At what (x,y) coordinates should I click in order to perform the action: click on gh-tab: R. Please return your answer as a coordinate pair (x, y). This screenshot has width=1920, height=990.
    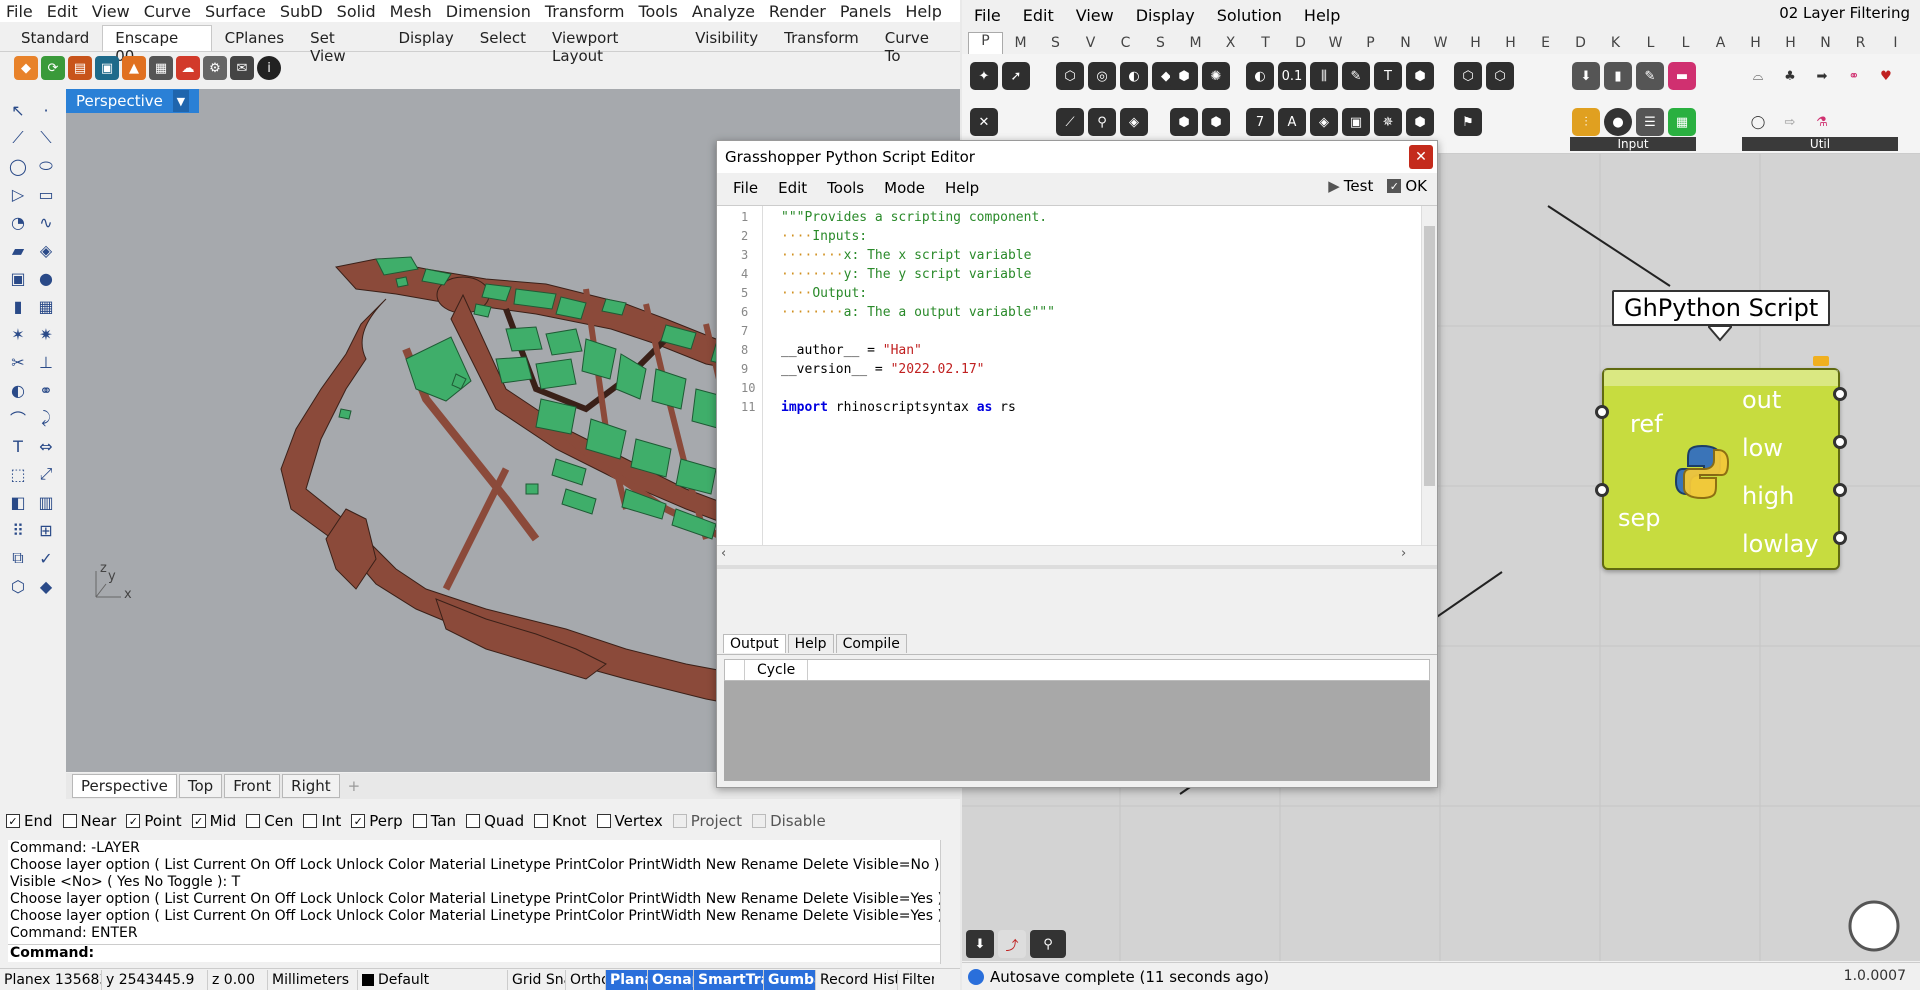
    Looking at the image, I should click on (1860, 43).